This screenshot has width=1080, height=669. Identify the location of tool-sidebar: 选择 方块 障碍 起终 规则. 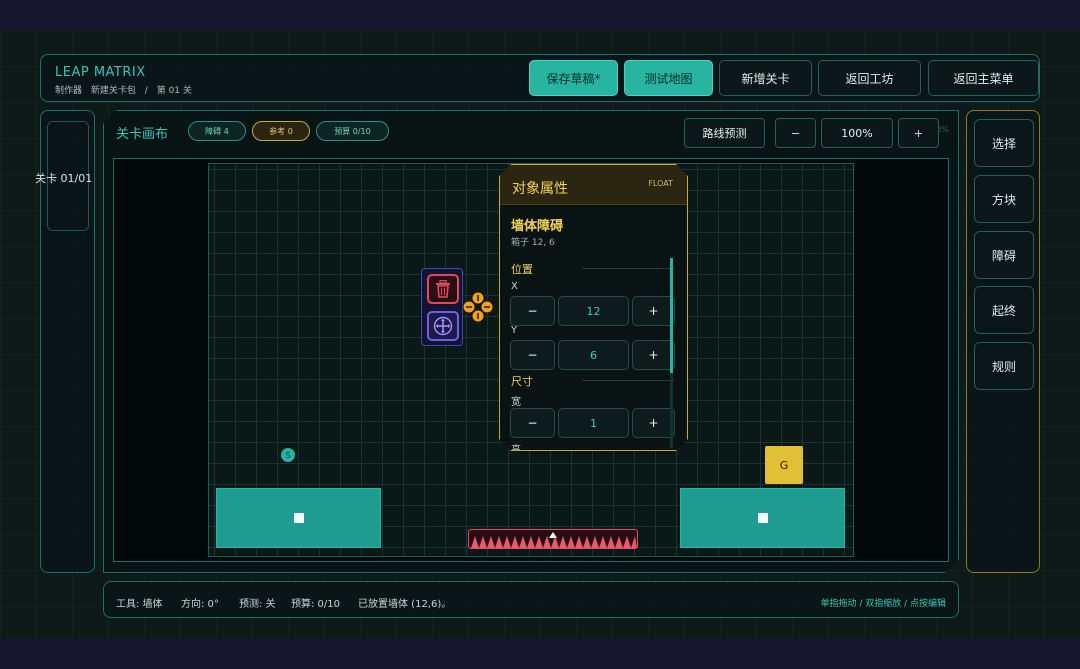
(1003, 341).